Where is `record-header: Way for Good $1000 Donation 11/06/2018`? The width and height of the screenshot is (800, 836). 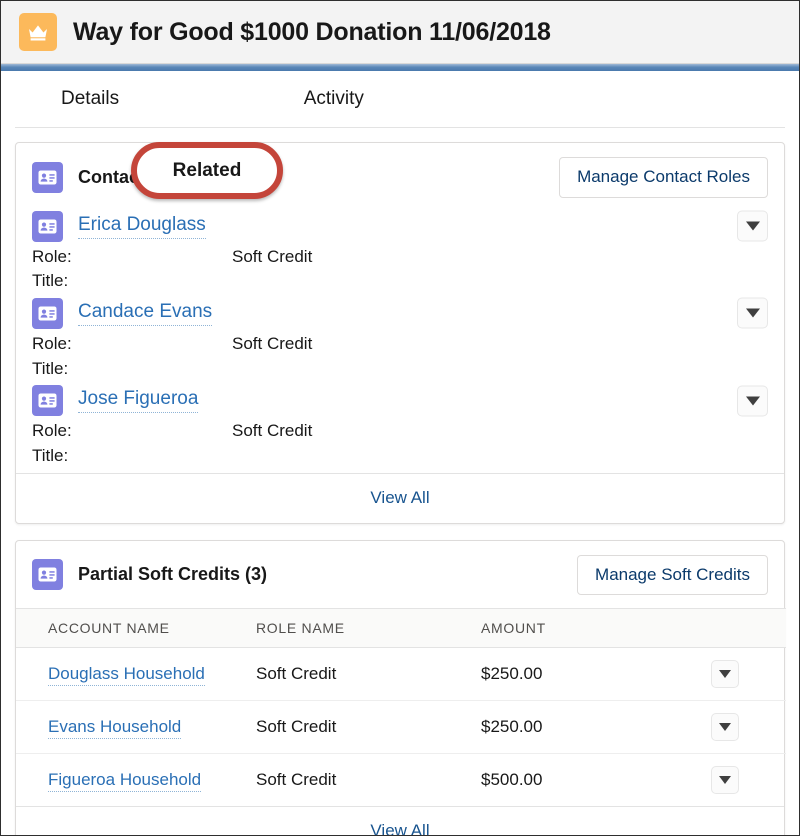
record-header: Way for Good $1000 Donation 11/06/2018 is located at coordinates (400, 32).